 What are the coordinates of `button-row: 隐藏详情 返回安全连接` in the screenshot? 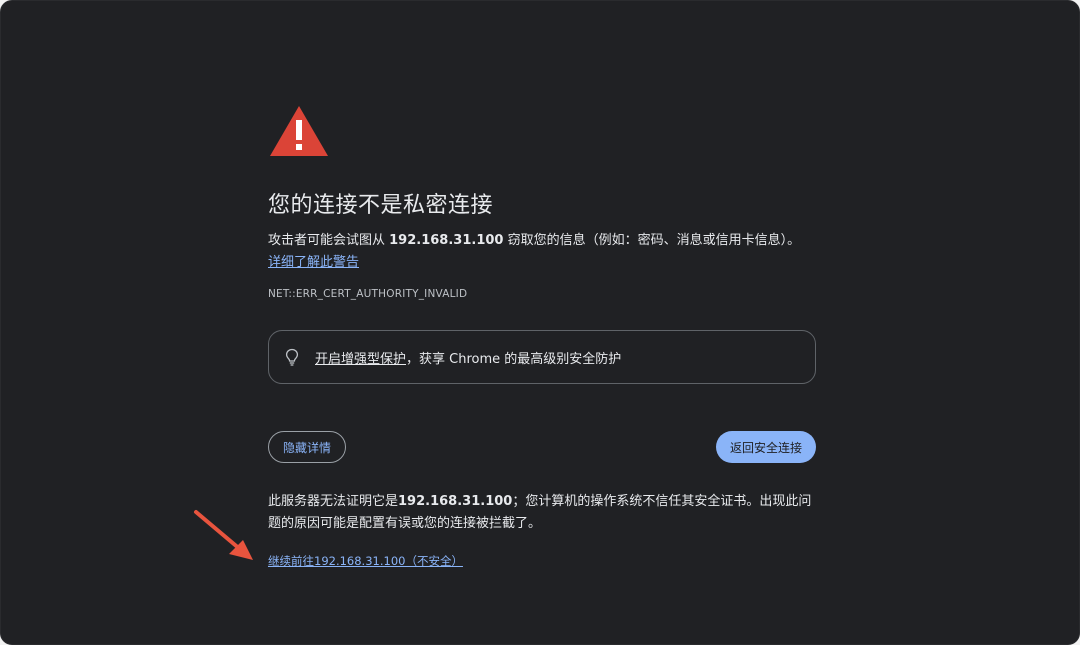 It's located at (542, 447).